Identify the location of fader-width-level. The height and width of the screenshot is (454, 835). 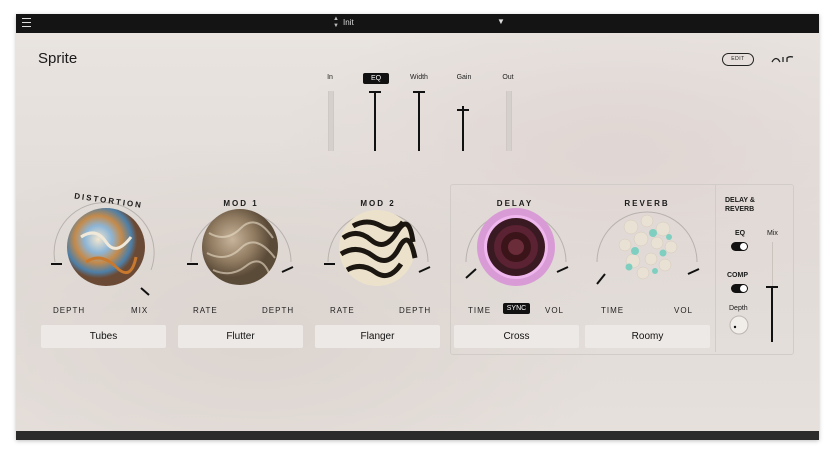
(419, 121).